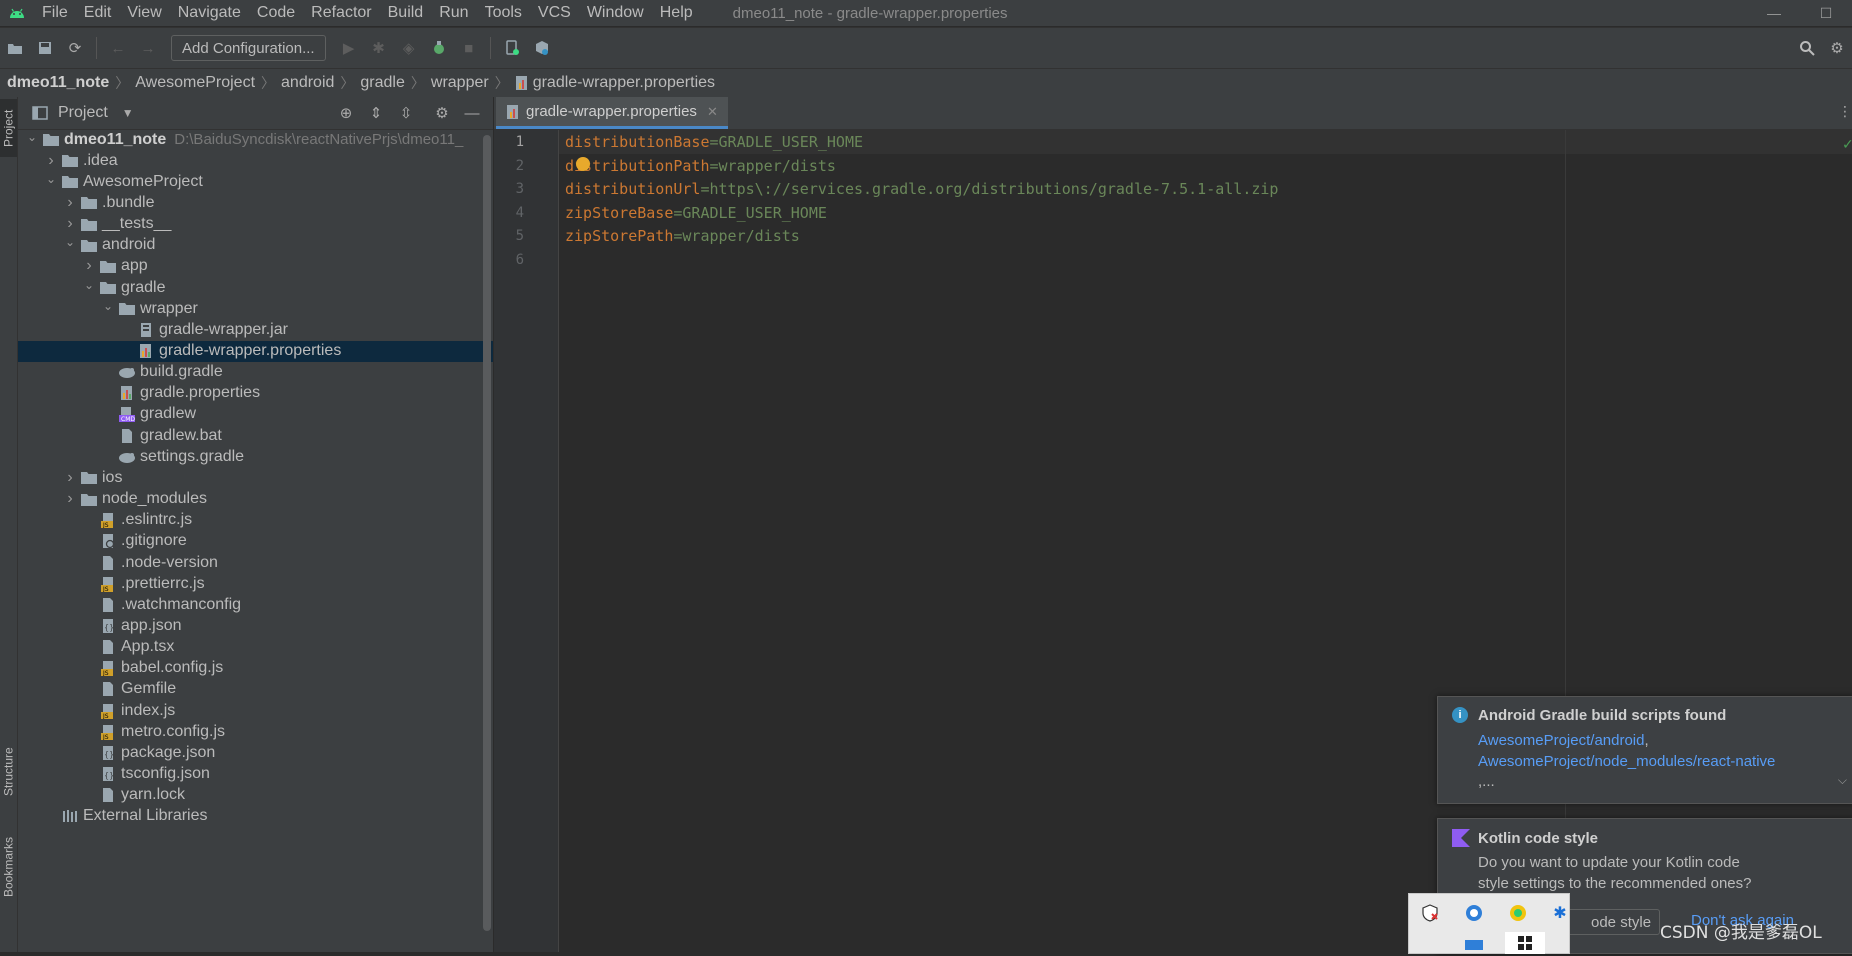 This screenshot has width=1852, height=956. I want to click on expand-all-icon: ⇕, so click(376, 113).